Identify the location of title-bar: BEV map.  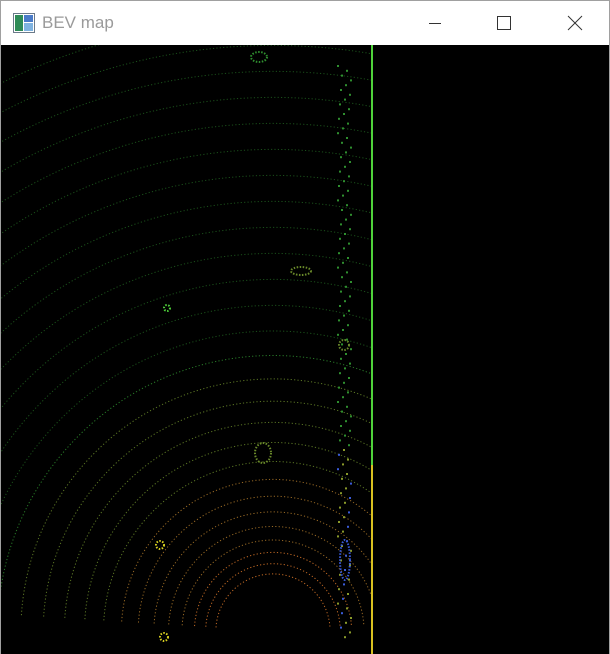
(305, 23).